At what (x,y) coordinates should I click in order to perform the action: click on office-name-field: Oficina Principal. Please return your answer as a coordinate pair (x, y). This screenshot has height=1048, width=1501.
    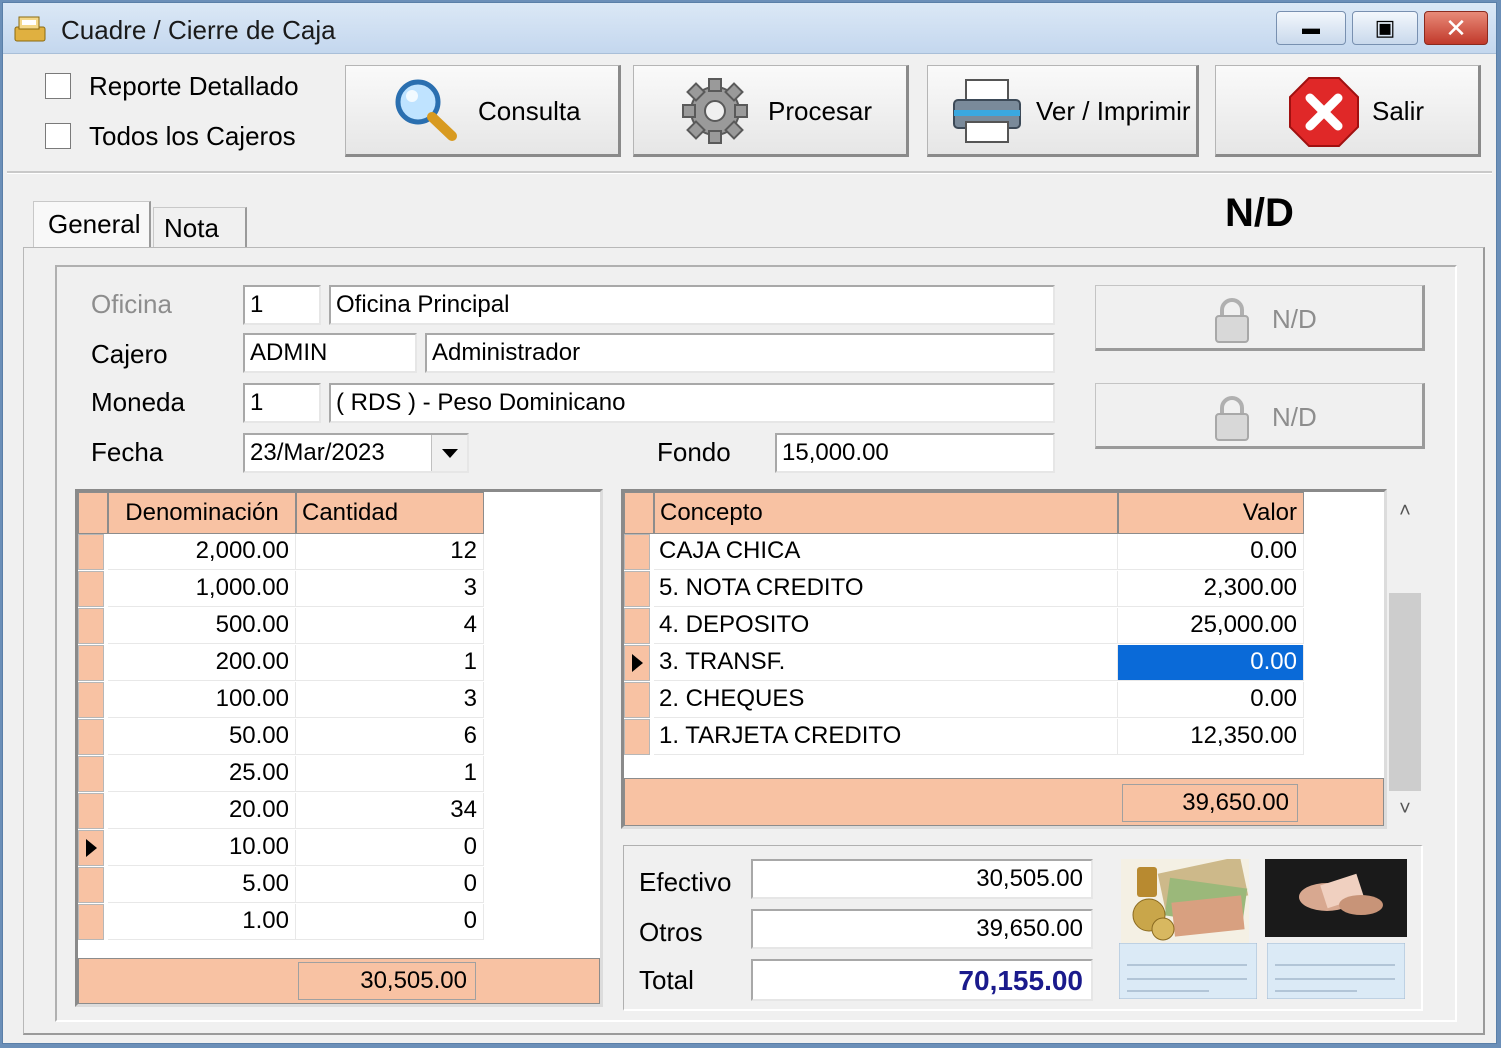
    Looking at the image, I should click on (692, 305).